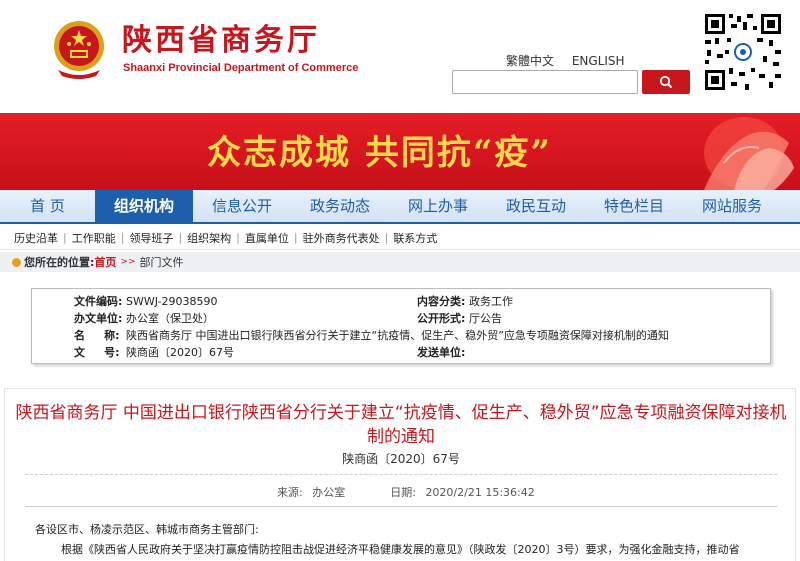 This screenshot has height=561, width=800. I want to click on sub-nav-history: 历史沿革, so click(36, 238).